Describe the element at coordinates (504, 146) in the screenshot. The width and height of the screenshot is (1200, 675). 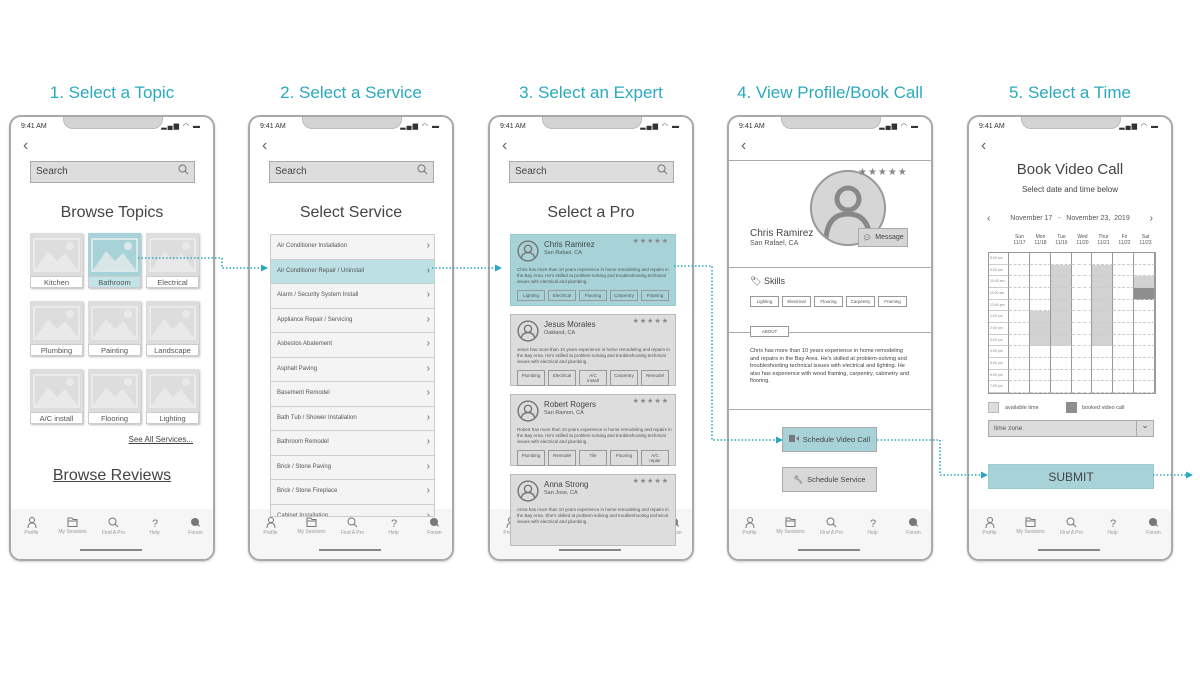
I see `back-button: ‹` at that location.